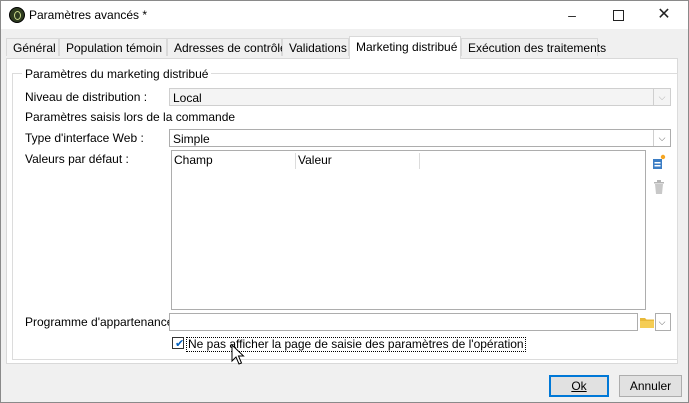 Image resolution: width=689 pixels, height=403 pixels. I want to click on order-parameters-heading: Paramètres saisis lors de la commande, so click(130, 117).